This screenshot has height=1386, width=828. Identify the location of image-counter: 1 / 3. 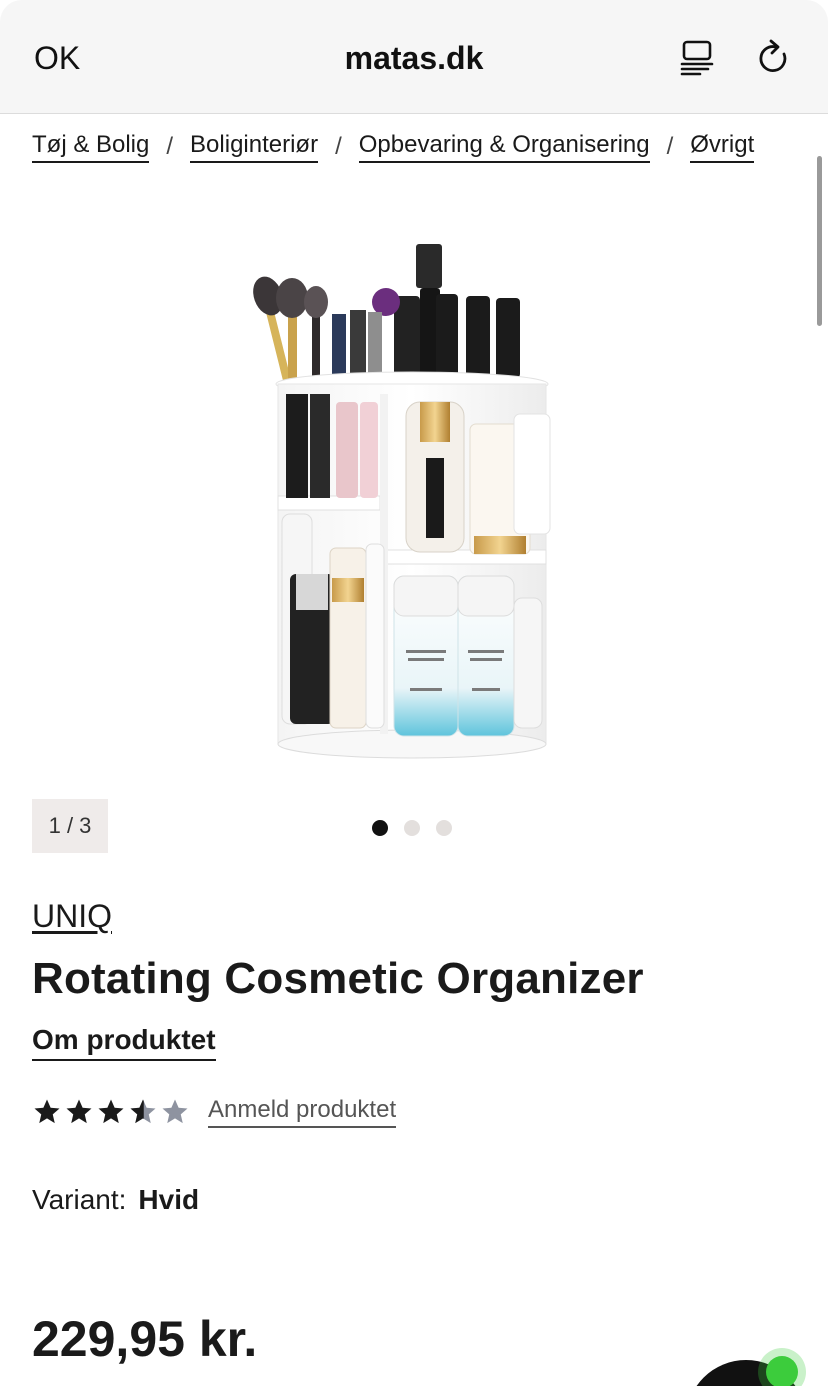
(70, 826).